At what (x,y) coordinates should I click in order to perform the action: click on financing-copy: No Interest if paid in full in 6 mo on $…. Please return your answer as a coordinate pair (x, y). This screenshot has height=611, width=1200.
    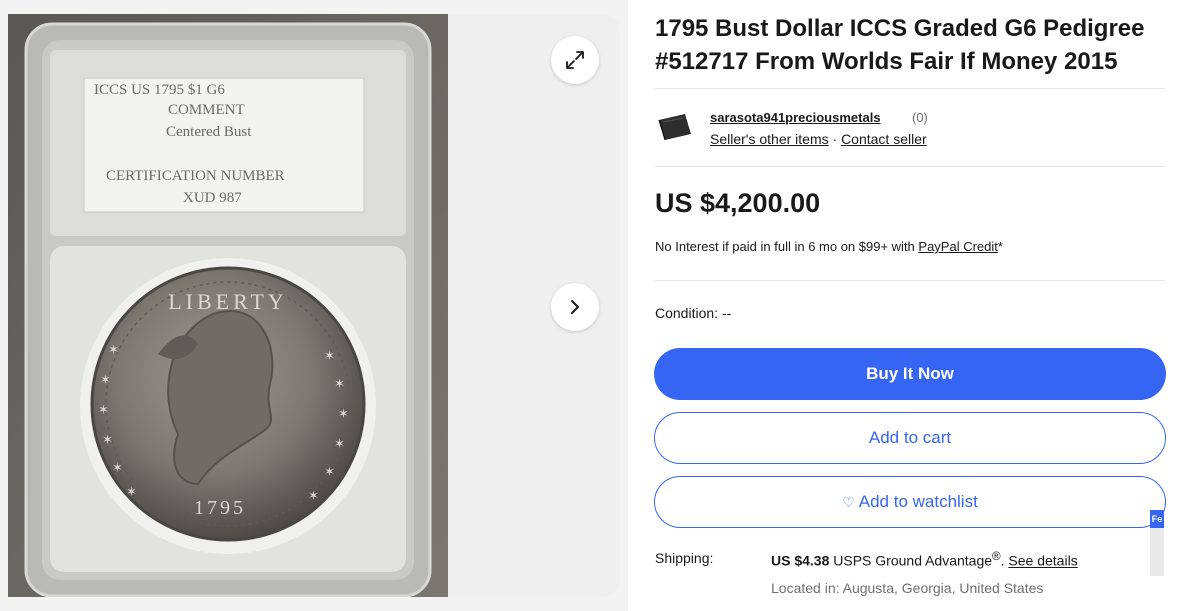
    Looking at the image, I should click on (787, 246).